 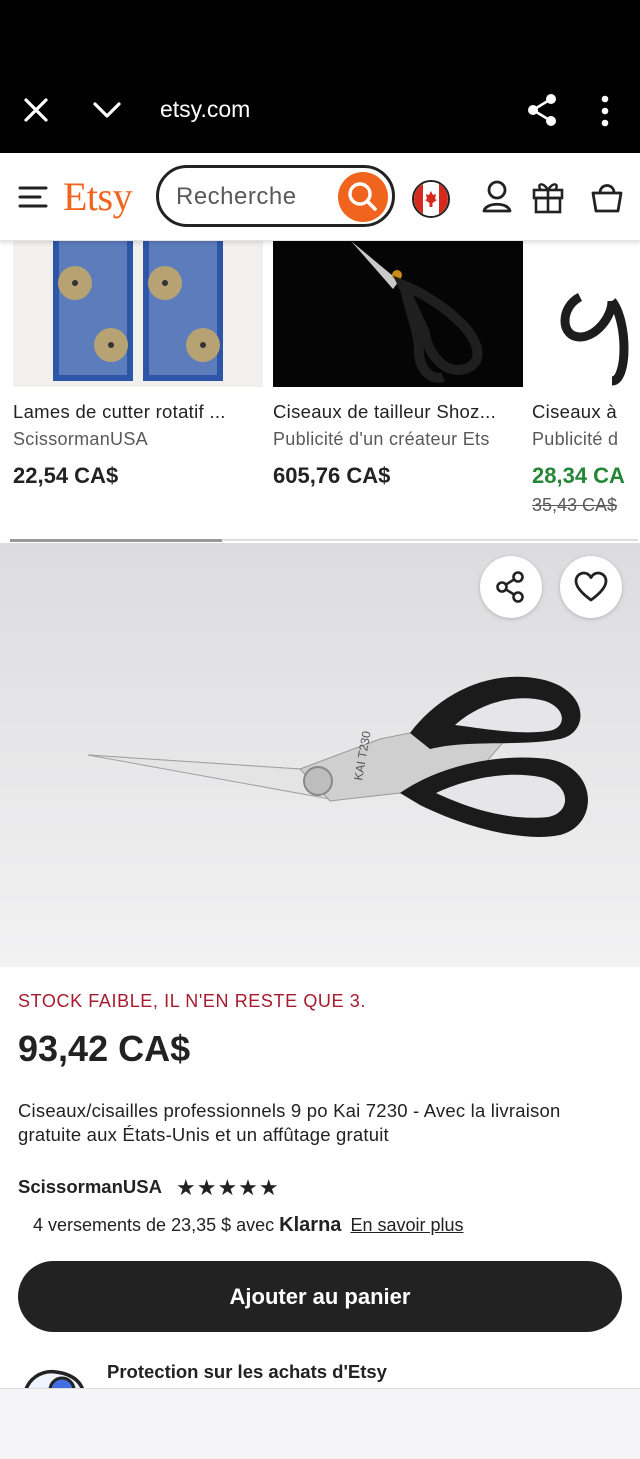 I want to click on purchase-protection-title: Protection sur les achats d'Etsy, so click(x=247, y=1372).